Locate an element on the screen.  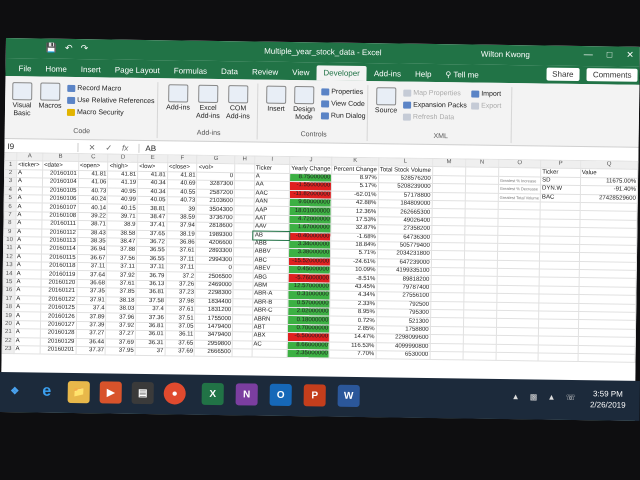
cell: ABEV is located at coordinates (270, 269).